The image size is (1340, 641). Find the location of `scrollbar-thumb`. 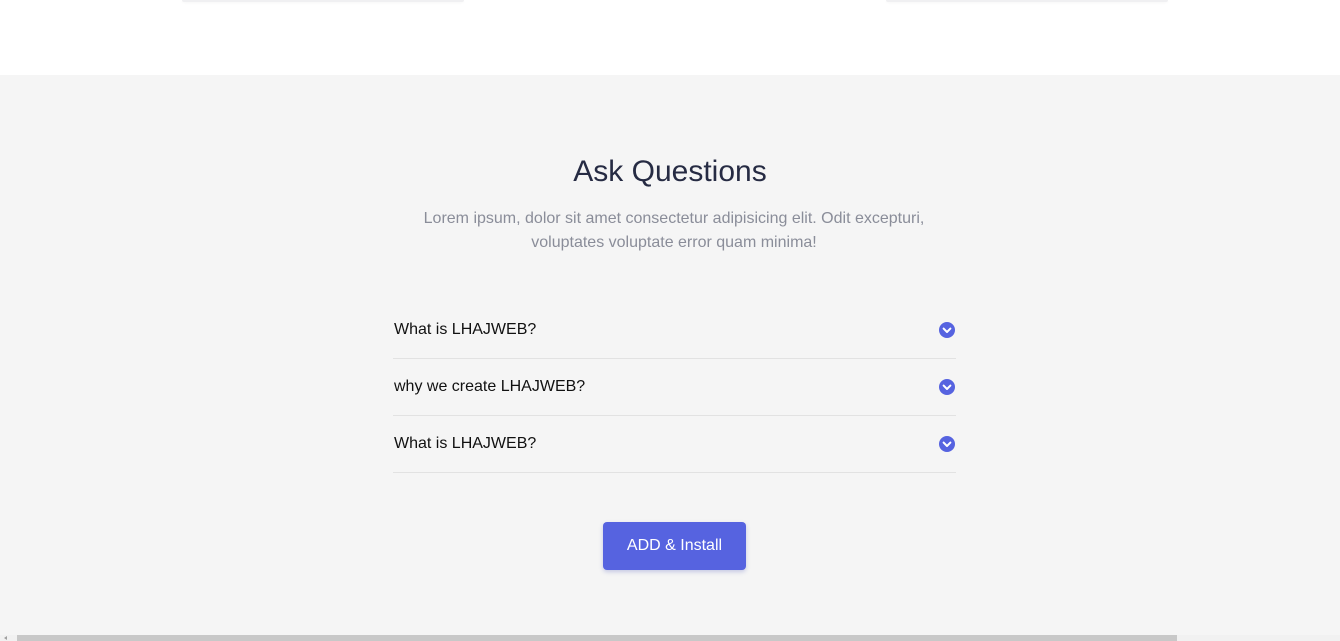

scrollbar-thumb is located at coordinates (597, 638).